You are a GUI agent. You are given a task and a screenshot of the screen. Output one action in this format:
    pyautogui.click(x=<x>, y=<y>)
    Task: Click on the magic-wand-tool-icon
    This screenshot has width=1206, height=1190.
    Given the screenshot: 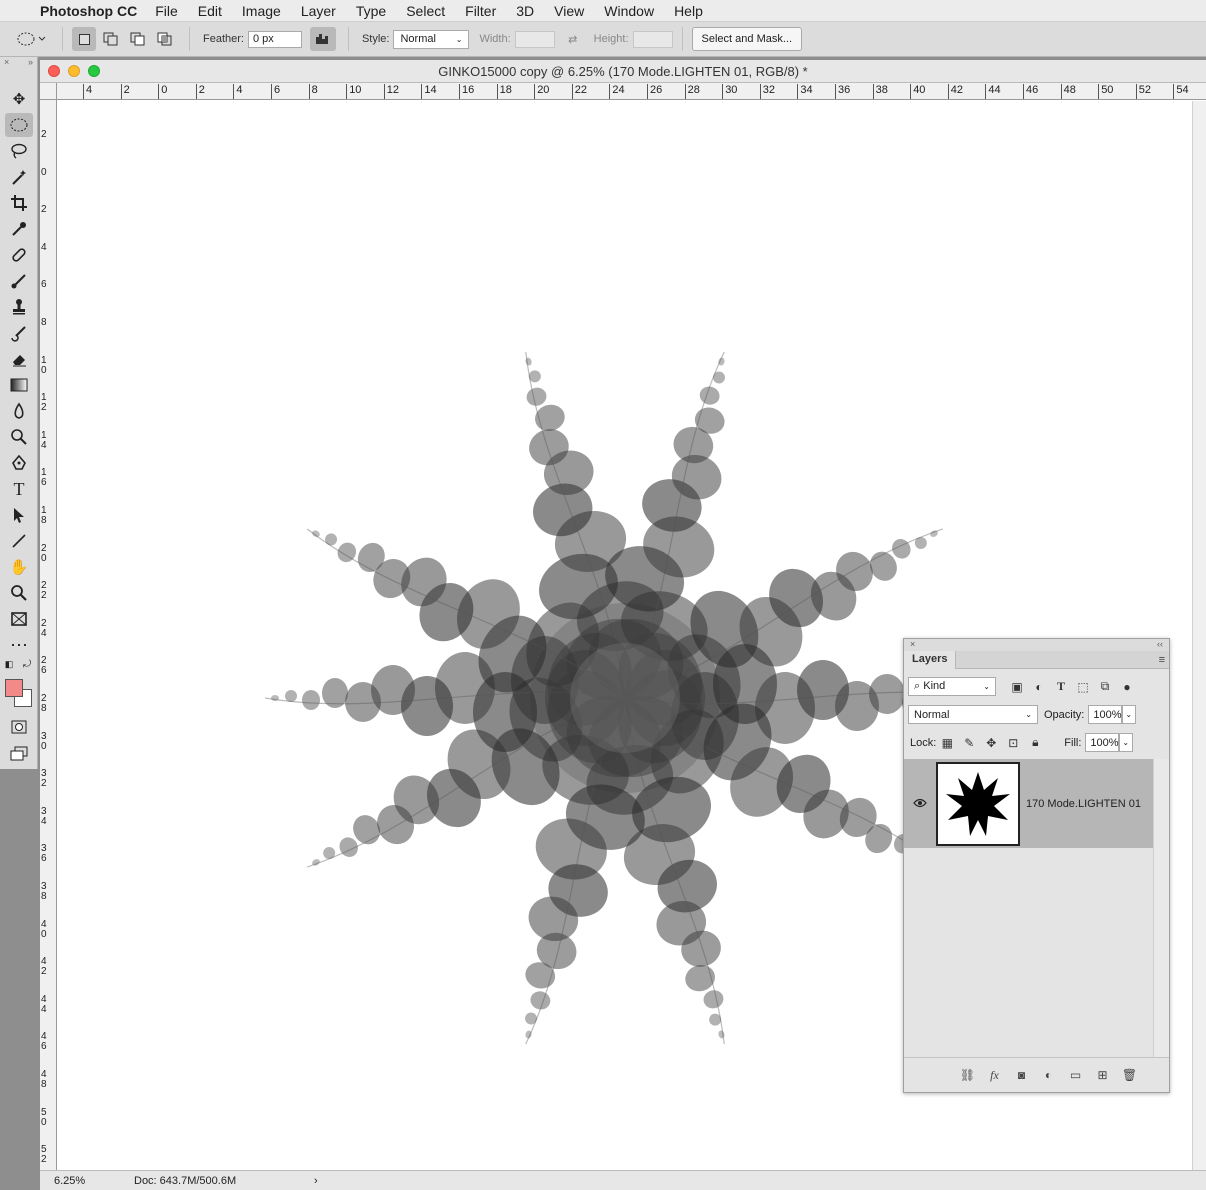 What is the action you would take?
    pyautogui.click(x=19, y=177)
    